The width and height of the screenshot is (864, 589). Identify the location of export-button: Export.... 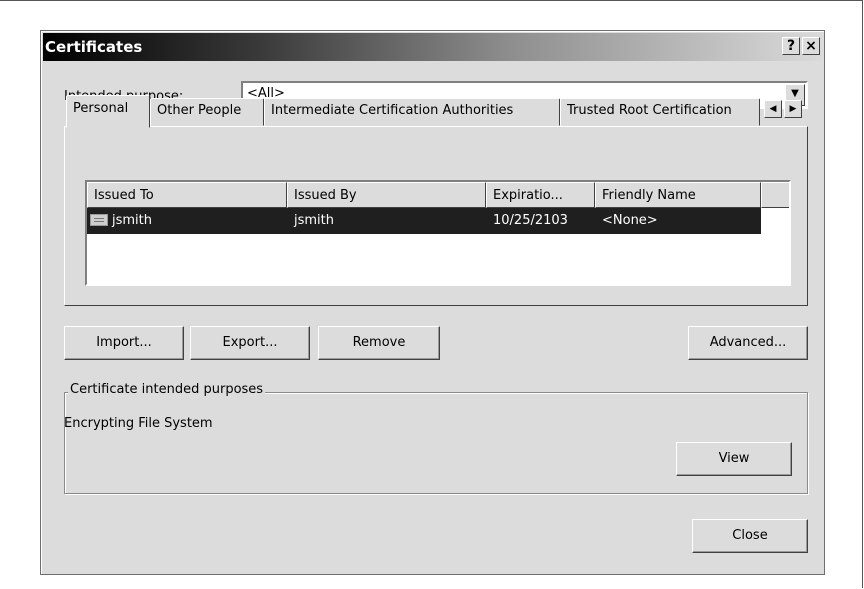
(250, 343).